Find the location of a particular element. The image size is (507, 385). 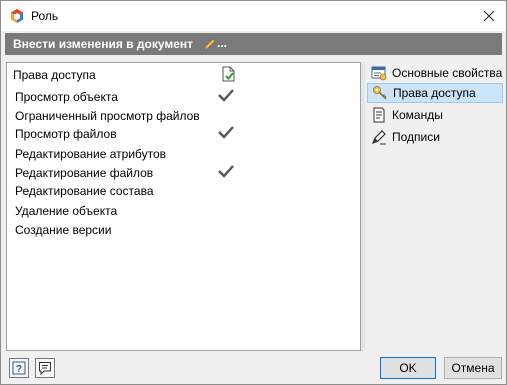

nav-item-label: Команды is located at coordinates (417, 115).